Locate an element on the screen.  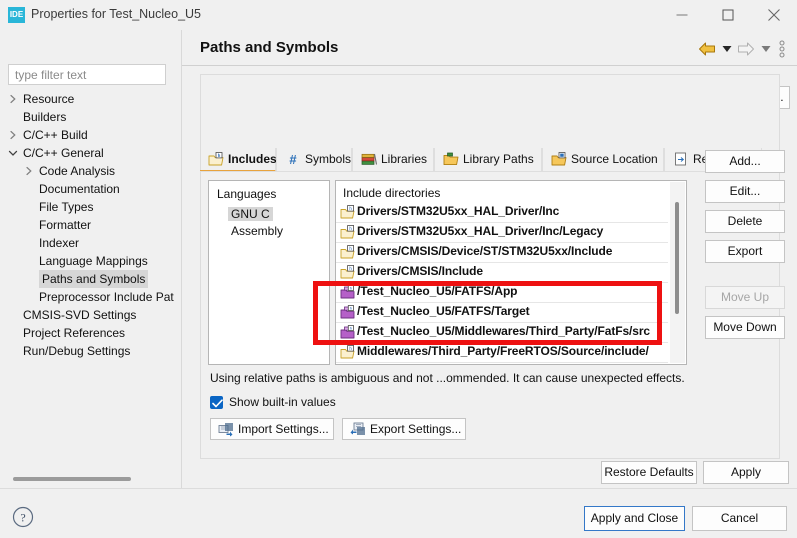
minimize-button is located at coordinates (682, 15).